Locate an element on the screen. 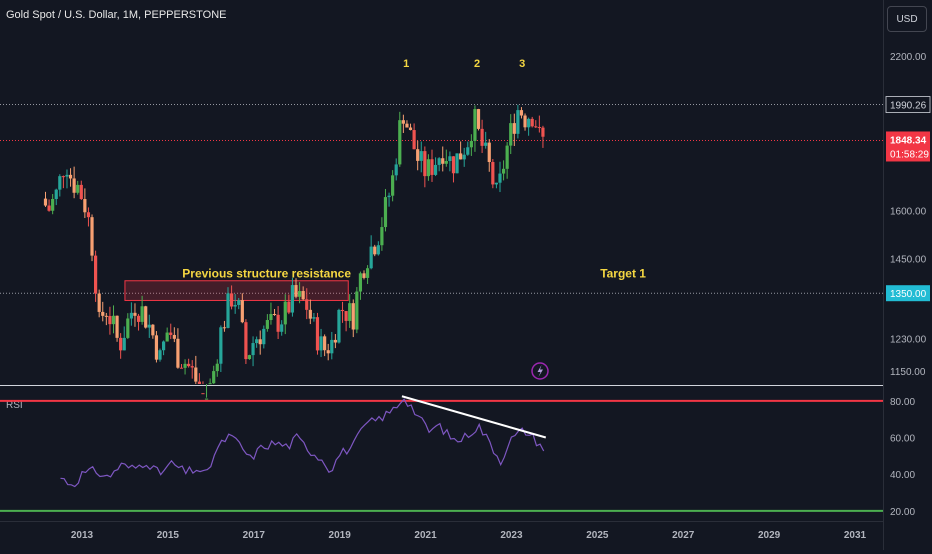  lightning-icon is located at coordinates (540, 371).